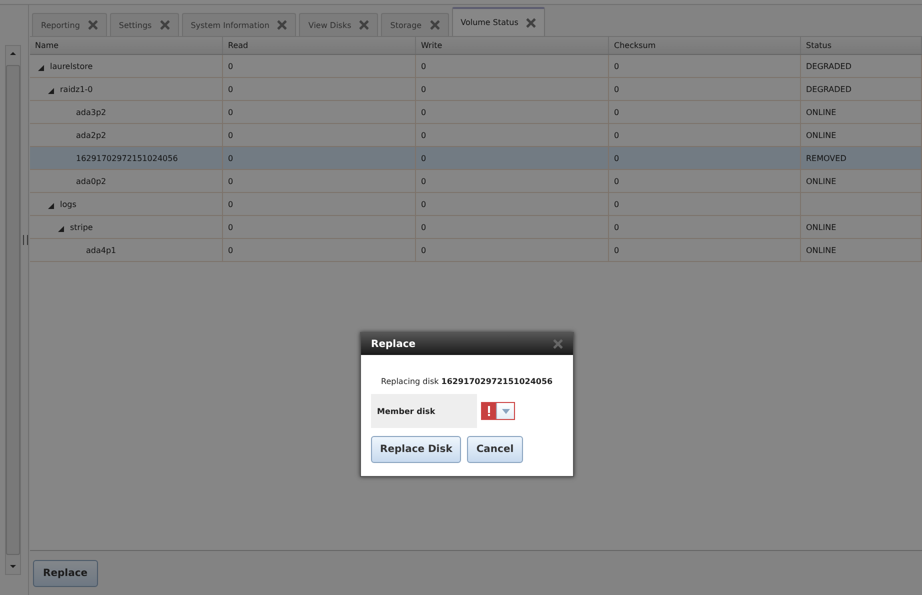 Image resolution: width=922 pixels, height=595 pixels. Describe the element at coordinates (126, 45) in the screenshot. I see `column-header: Name` at that location.